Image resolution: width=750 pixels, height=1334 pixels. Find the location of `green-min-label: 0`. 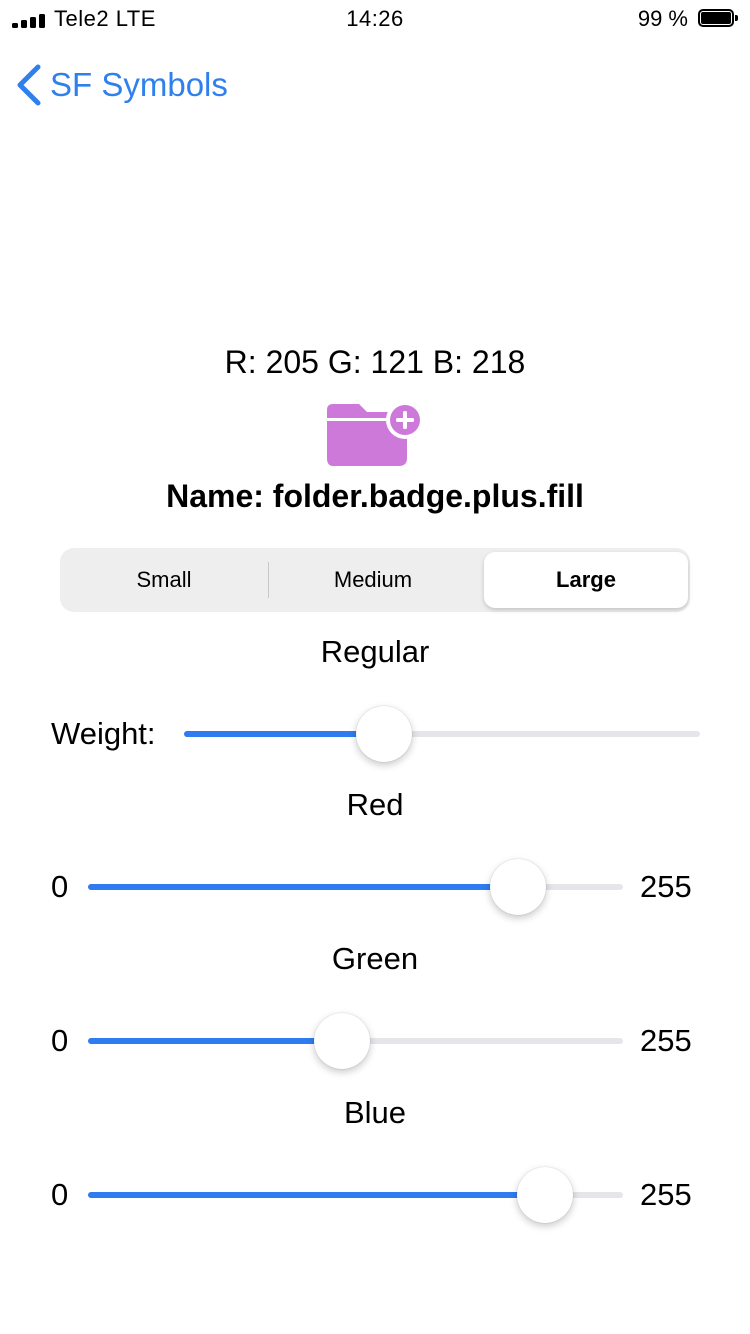

green-min-label: 0 is located at coordinates (60, 1040).